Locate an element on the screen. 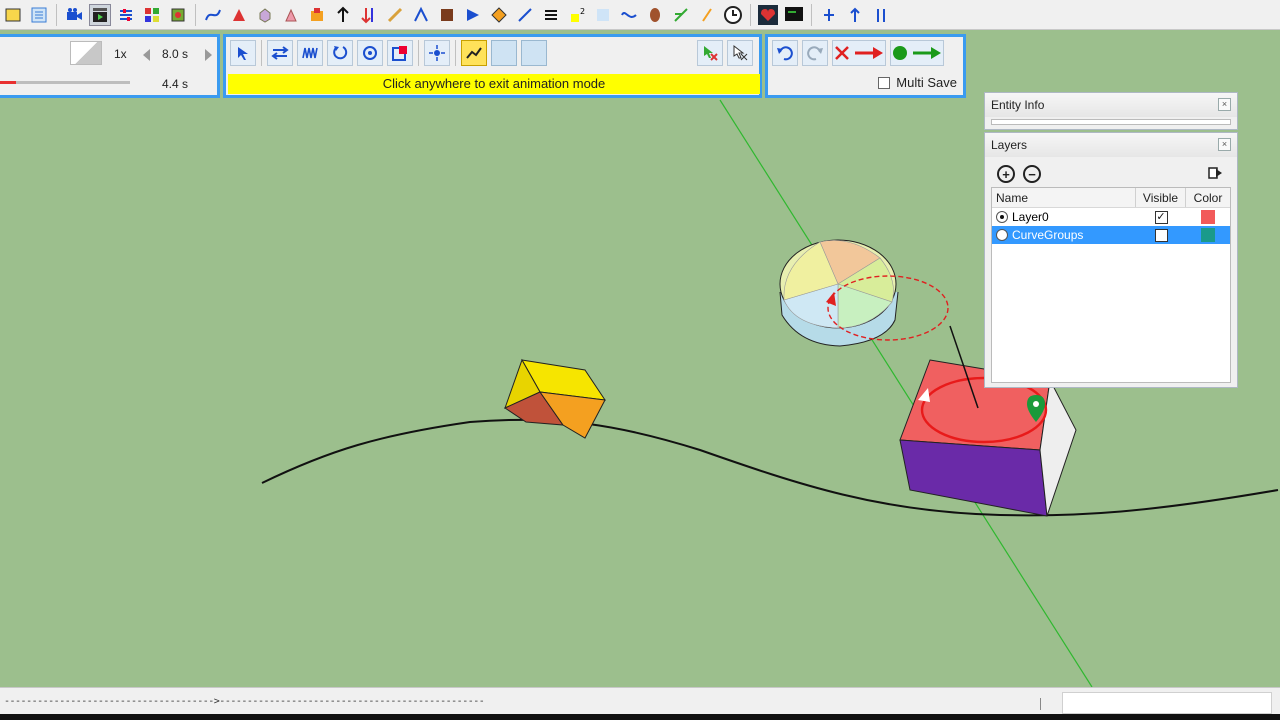  entity-info-title: Entity Info × is located at coordinates (1111, 105).